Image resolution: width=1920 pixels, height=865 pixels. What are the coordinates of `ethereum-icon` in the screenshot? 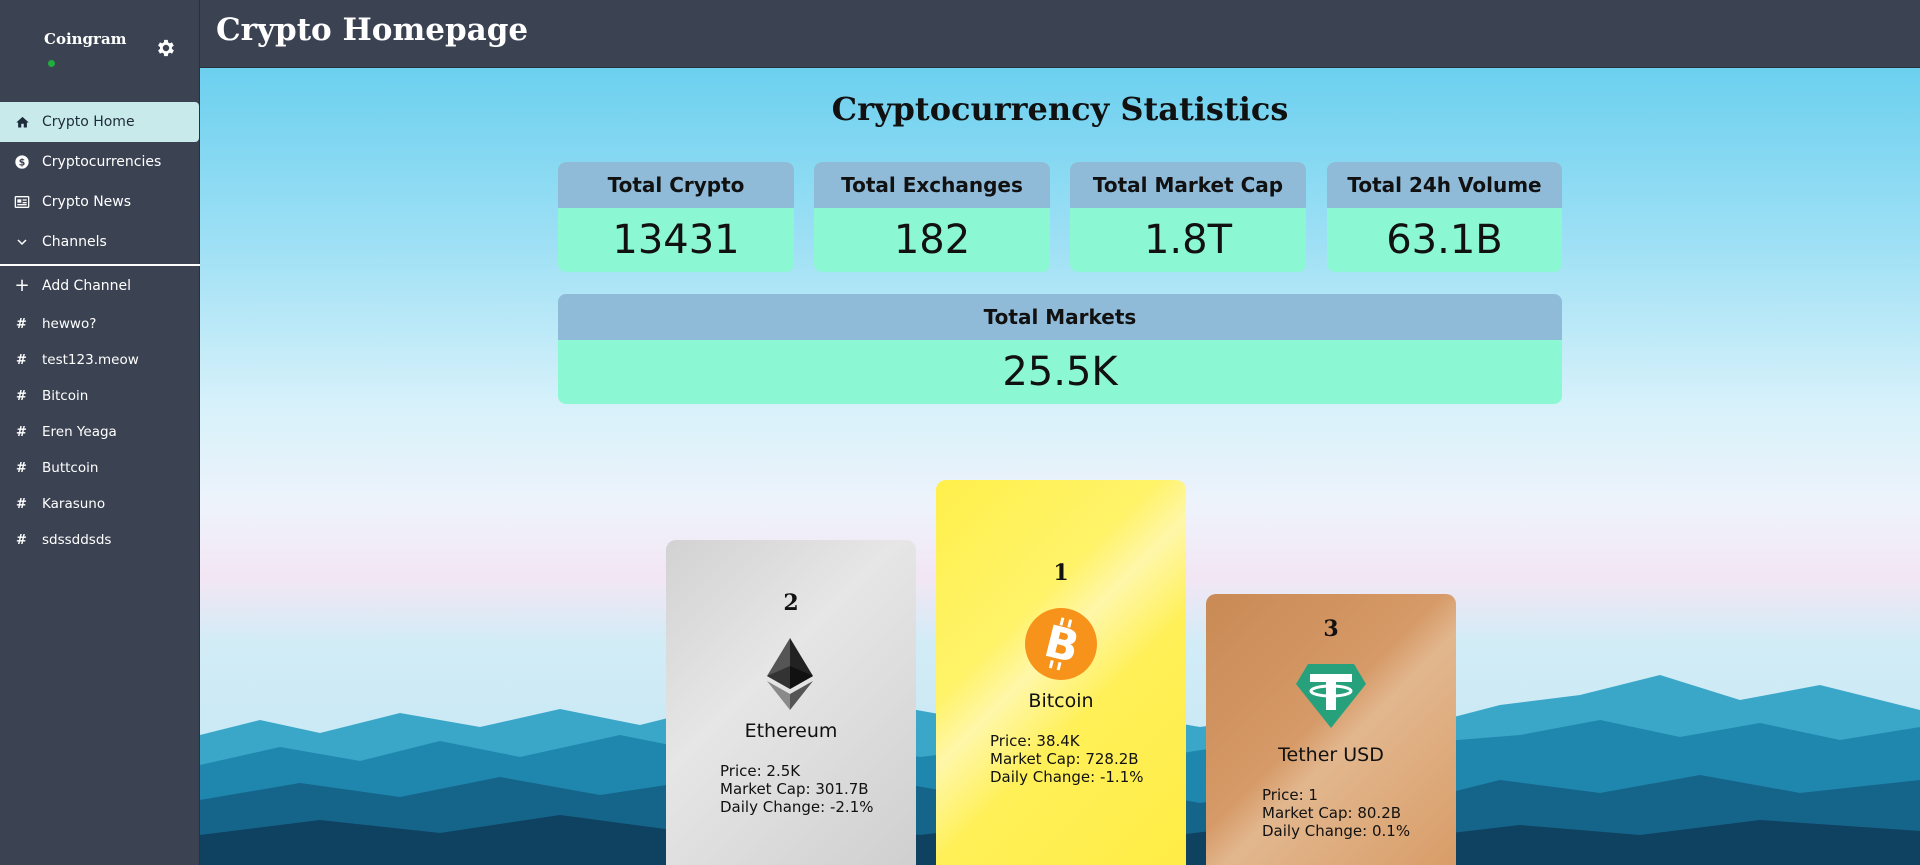 It's located at (790, 674).